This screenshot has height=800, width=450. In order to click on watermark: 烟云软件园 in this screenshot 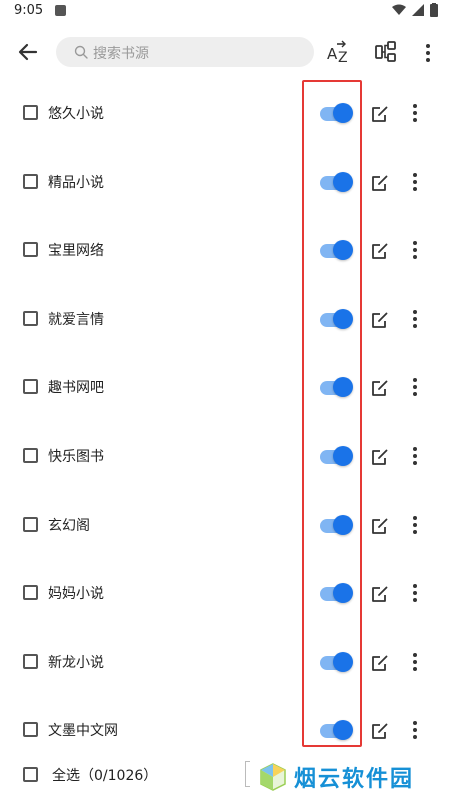, I will do `click(354, 777)`.